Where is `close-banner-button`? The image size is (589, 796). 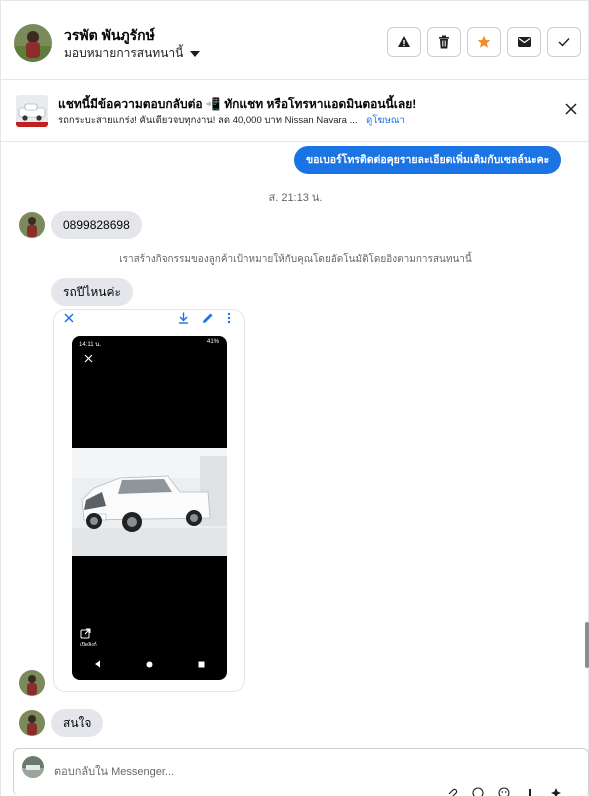 close-banner-button is located at coordinates (571, 109).